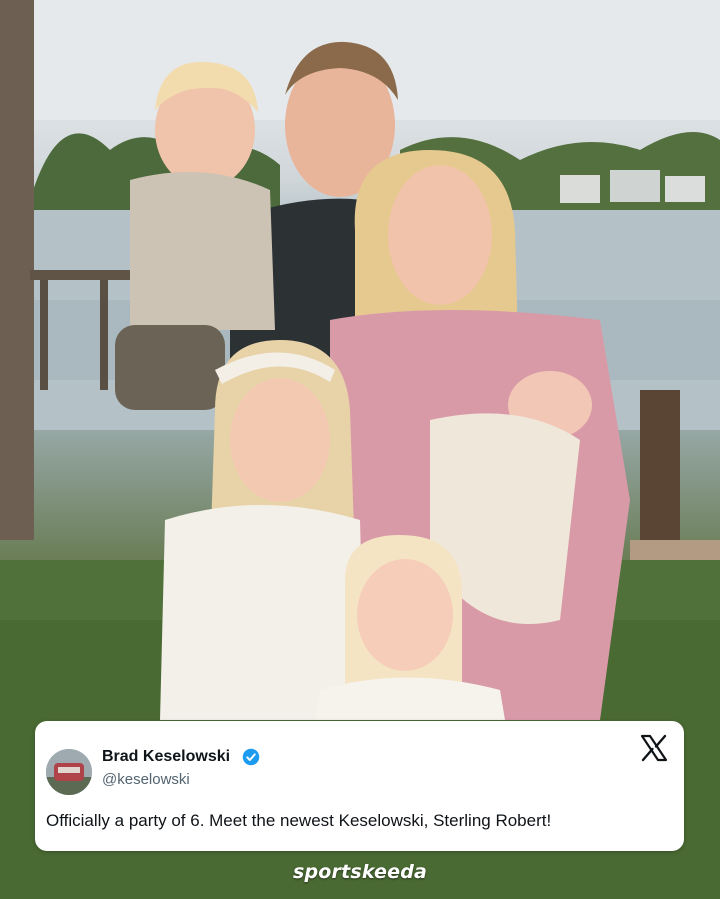  I want to click on x-logo-icon, so click(654, 748).